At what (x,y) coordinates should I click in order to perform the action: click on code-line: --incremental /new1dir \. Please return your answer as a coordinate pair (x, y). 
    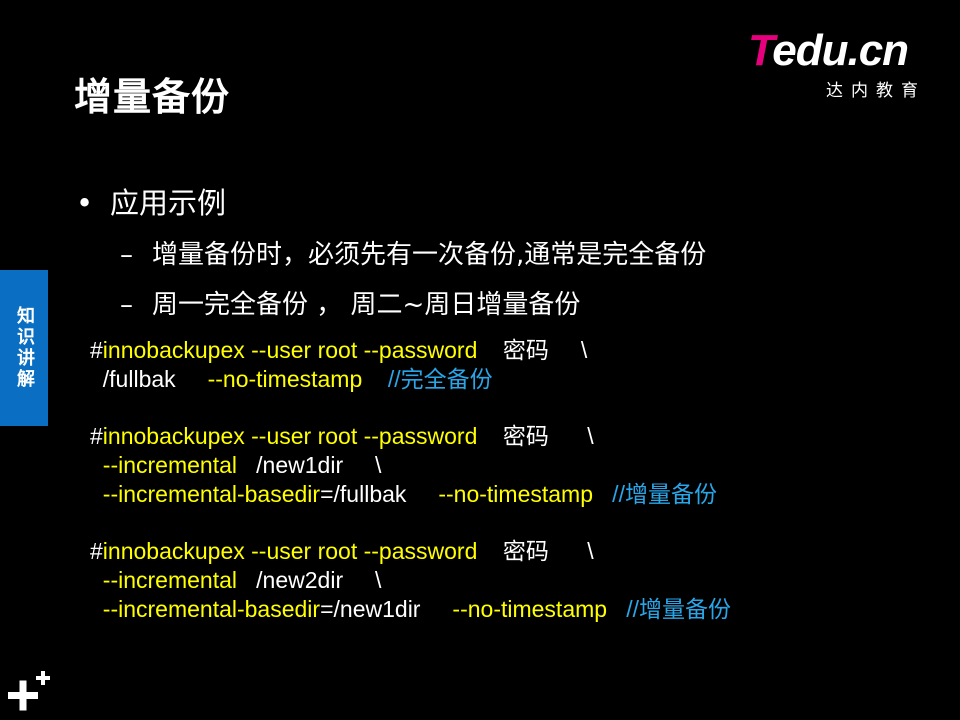
    Looking at the image, I should click on (403, 465).